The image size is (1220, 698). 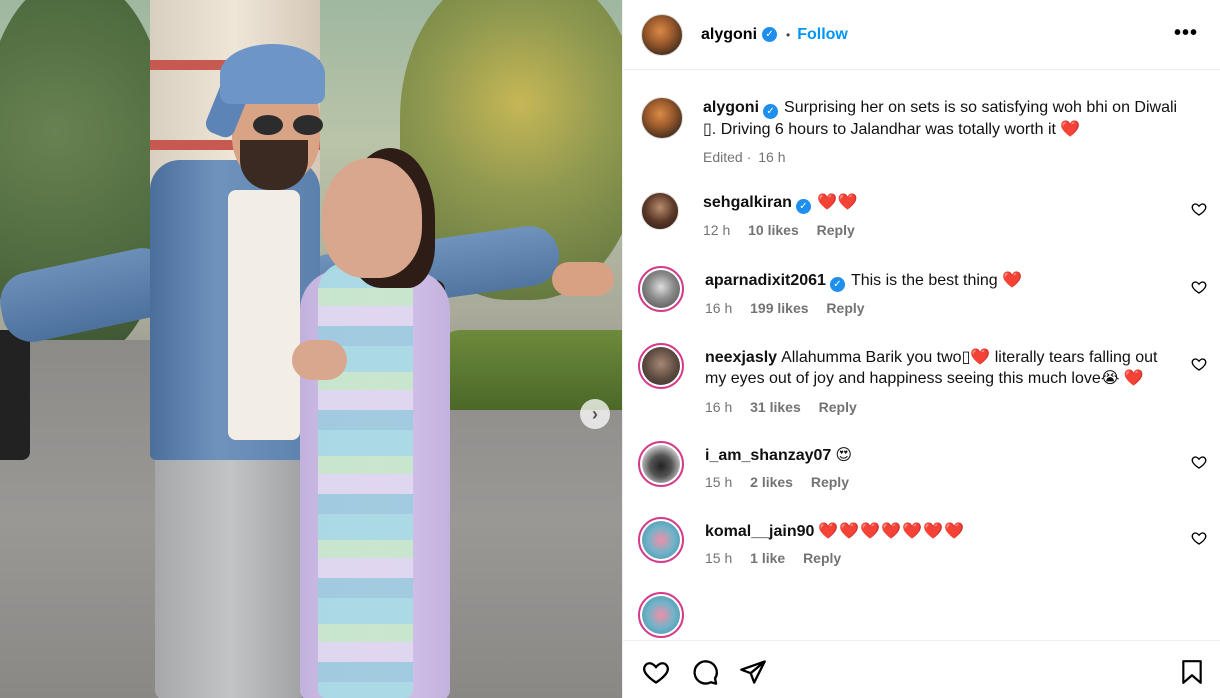 I want to click on woman-face, so click(x=372, y=218).